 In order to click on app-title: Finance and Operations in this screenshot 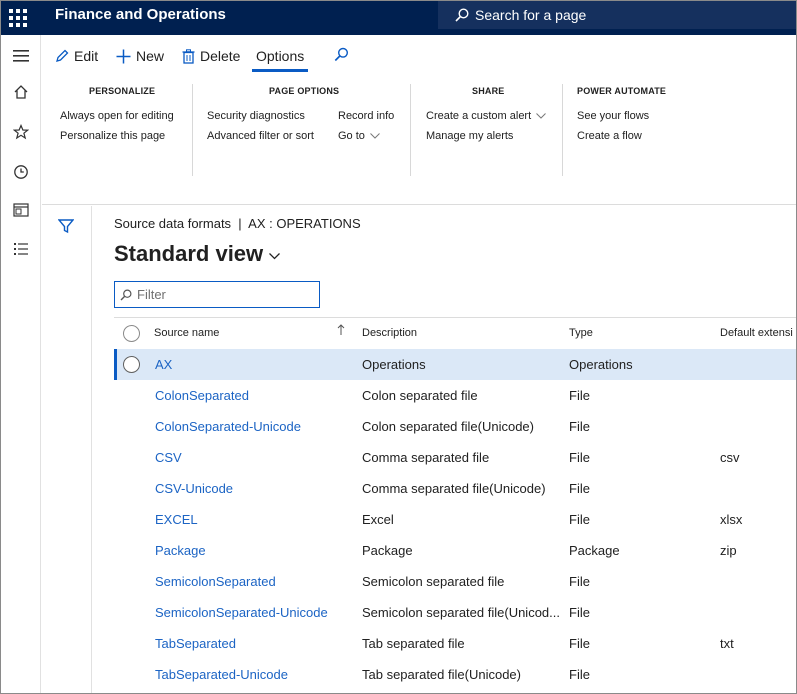, I will do `click(140, 14)`.